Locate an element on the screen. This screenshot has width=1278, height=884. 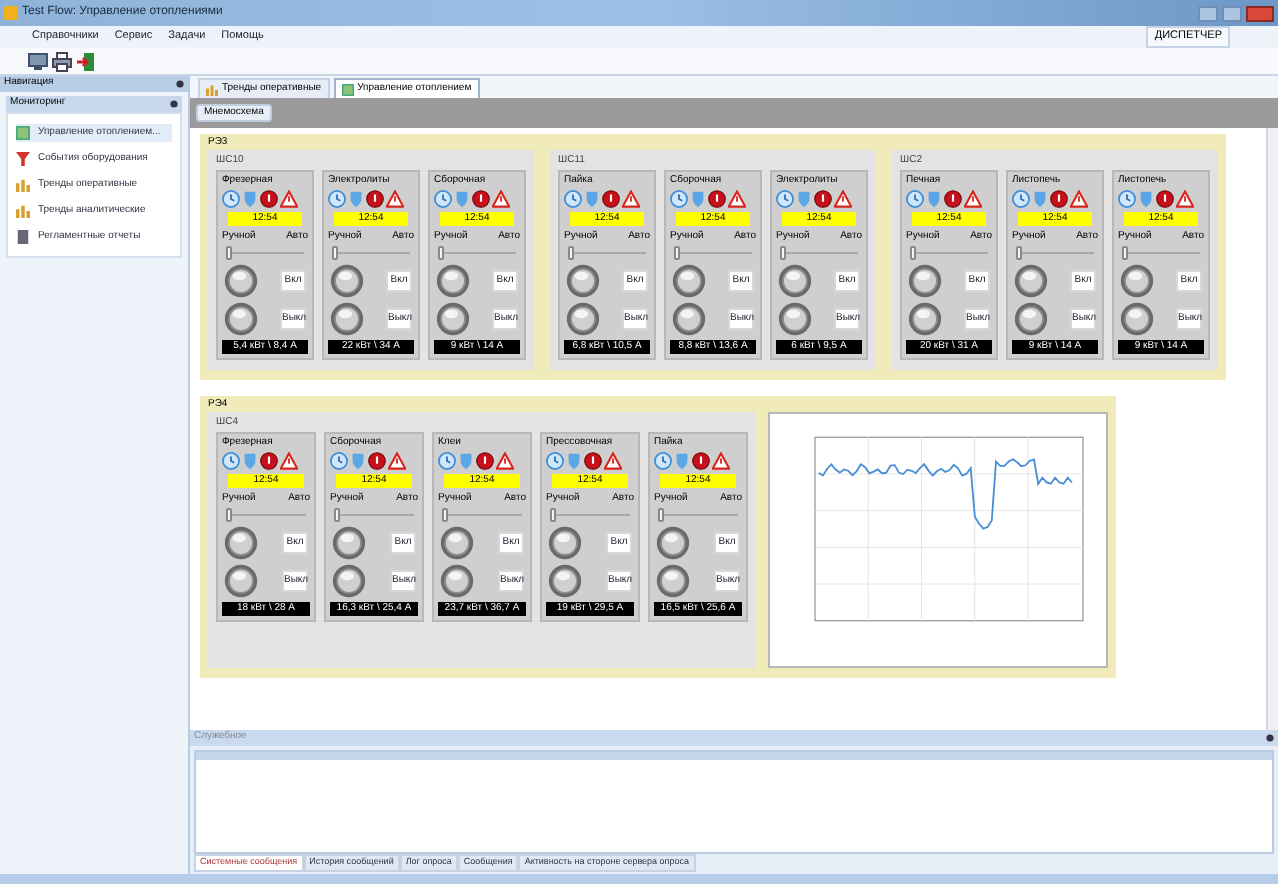
funnel-icon is located at coordinates (23, 159).